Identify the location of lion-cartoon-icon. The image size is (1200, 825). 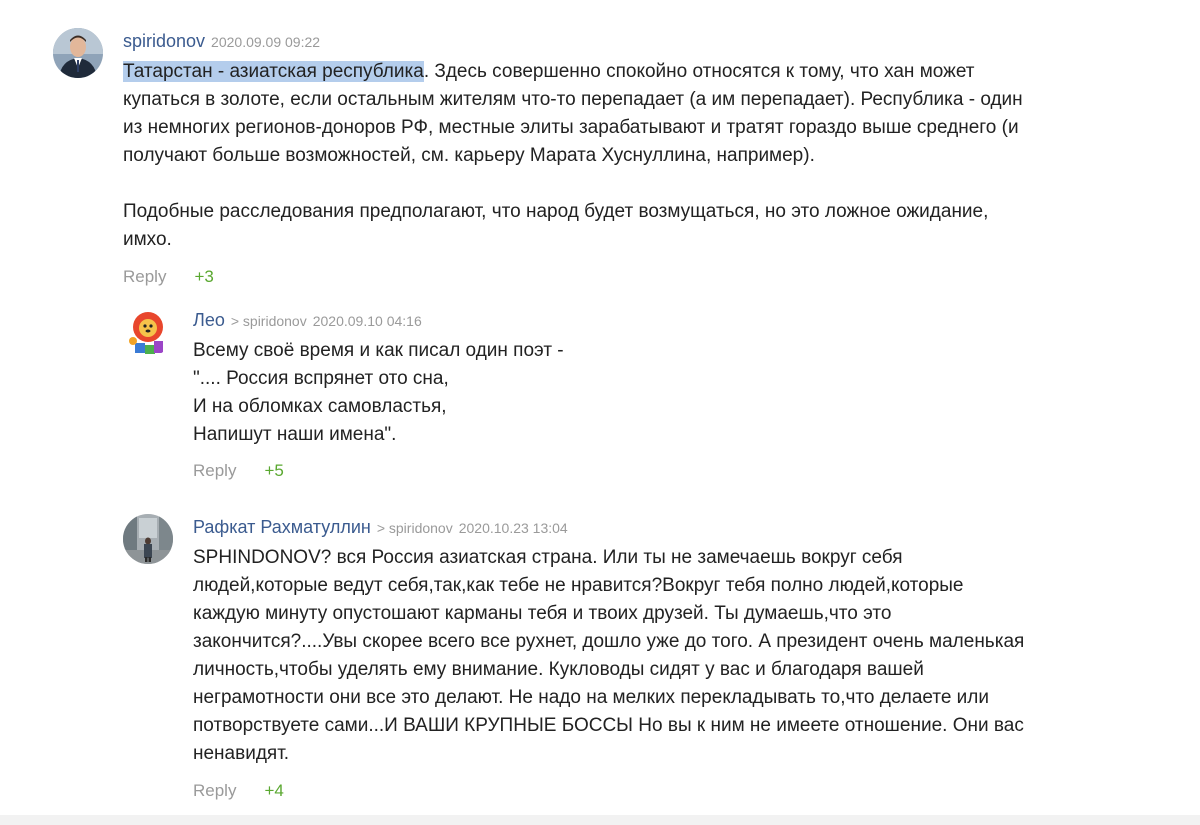
(148, 332).